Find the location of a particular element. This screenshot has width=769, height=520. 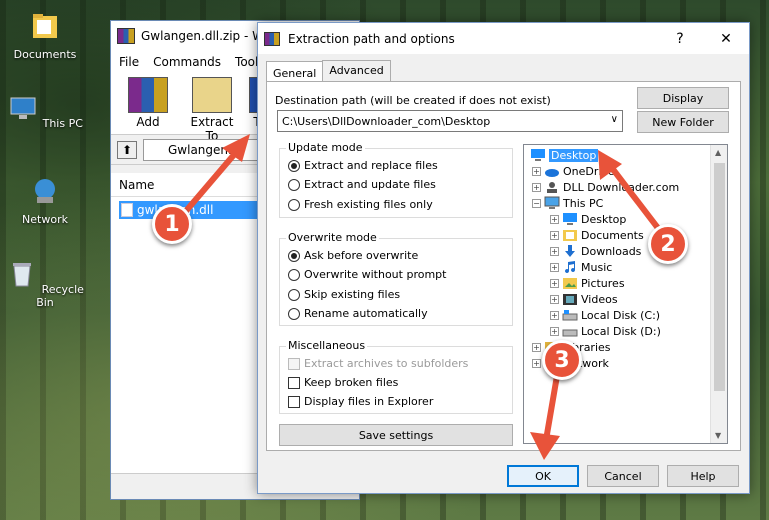

tree-item-onedrive: + OneDrive is located at coordinates (573, 171).